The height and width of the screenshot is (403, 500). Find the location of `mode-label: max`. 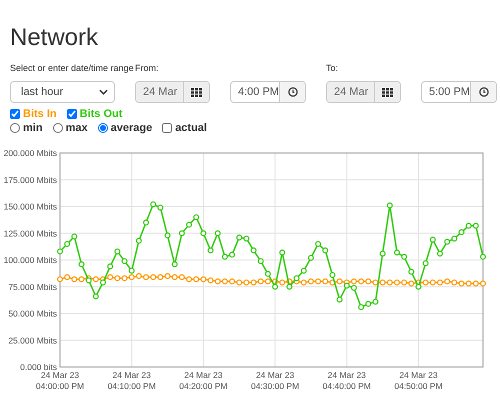

mode-label: max is located at coordinates (77, 128).